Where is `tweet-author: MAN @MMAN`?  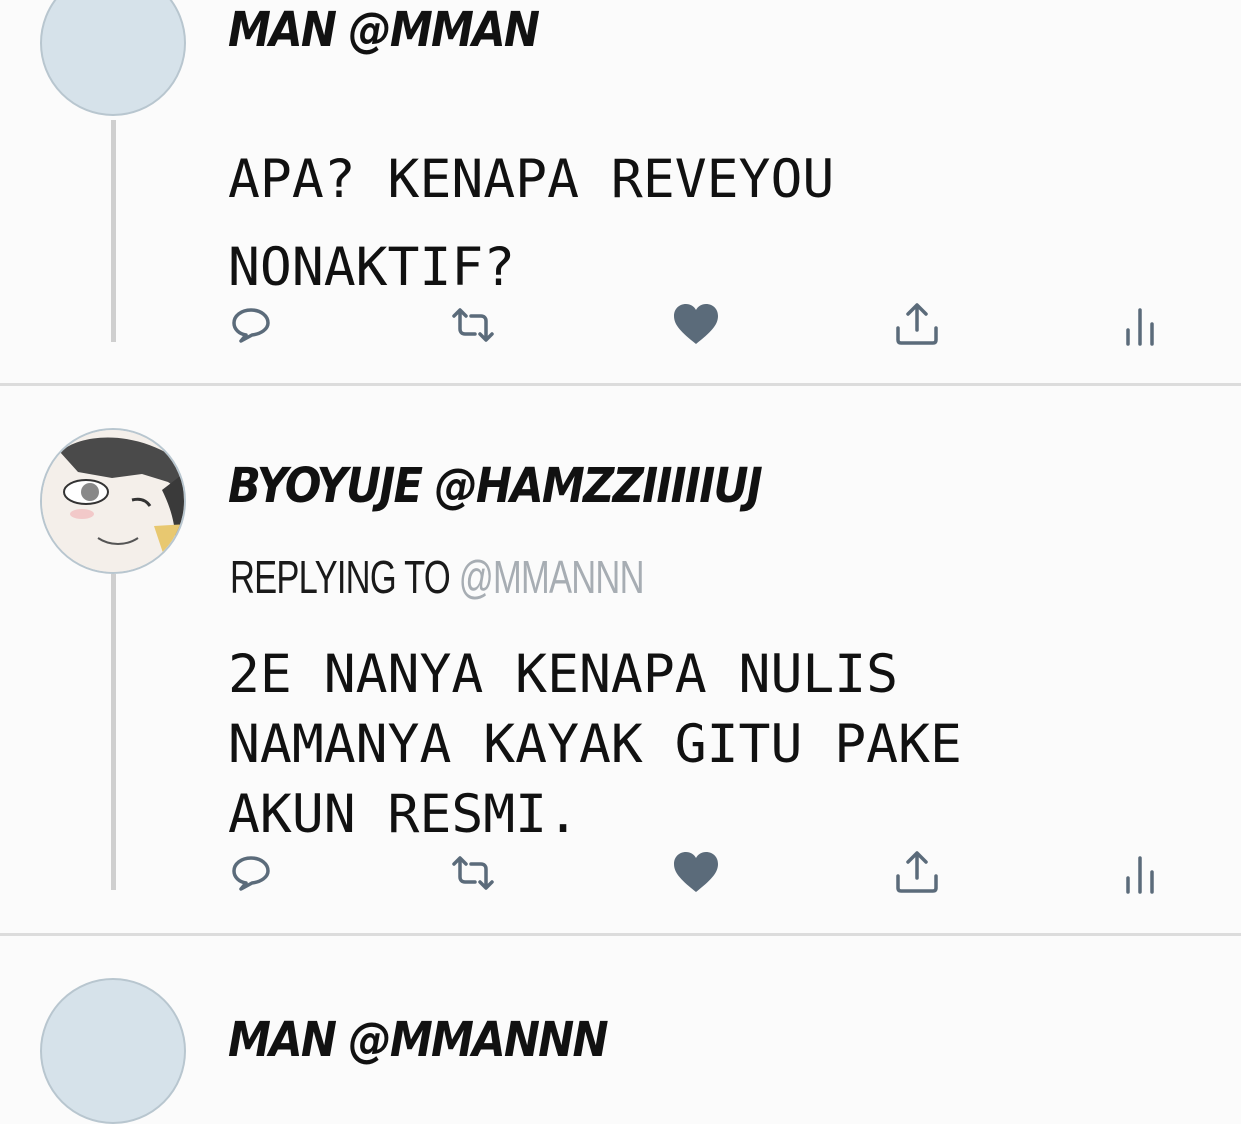
tweet-author: MAN @MMAN is located at coordinates (384, 30).